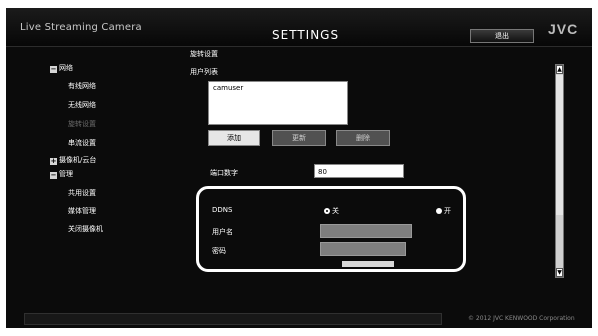  Describe the element at coordinates (222, 232) in the screenshot. I see `username-label: 用户名` at that location.